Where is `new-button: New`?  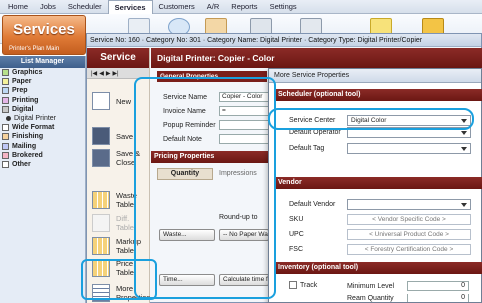
new-button: New is located at coordinates (111, 101).